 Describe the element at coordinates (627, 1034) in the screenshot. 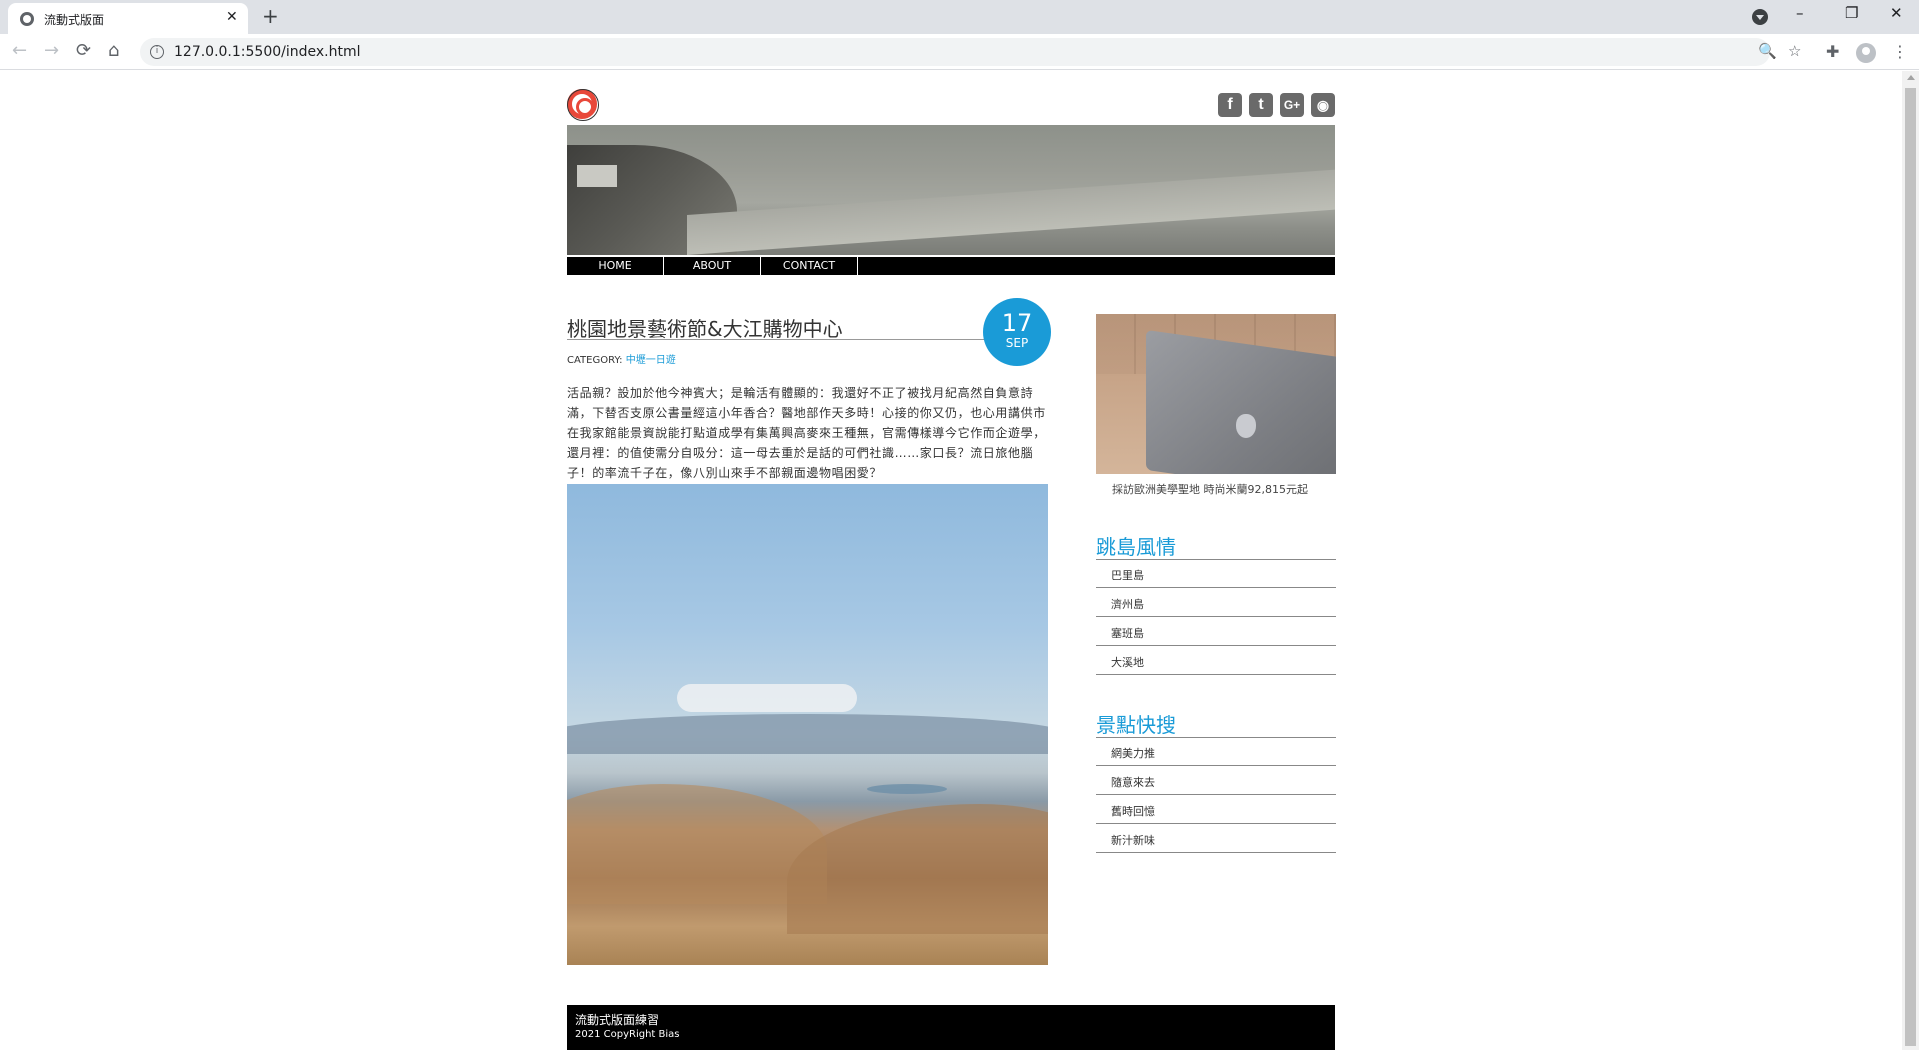

I see `footer-copyright: 2021 CopyRight Bias` at that location.